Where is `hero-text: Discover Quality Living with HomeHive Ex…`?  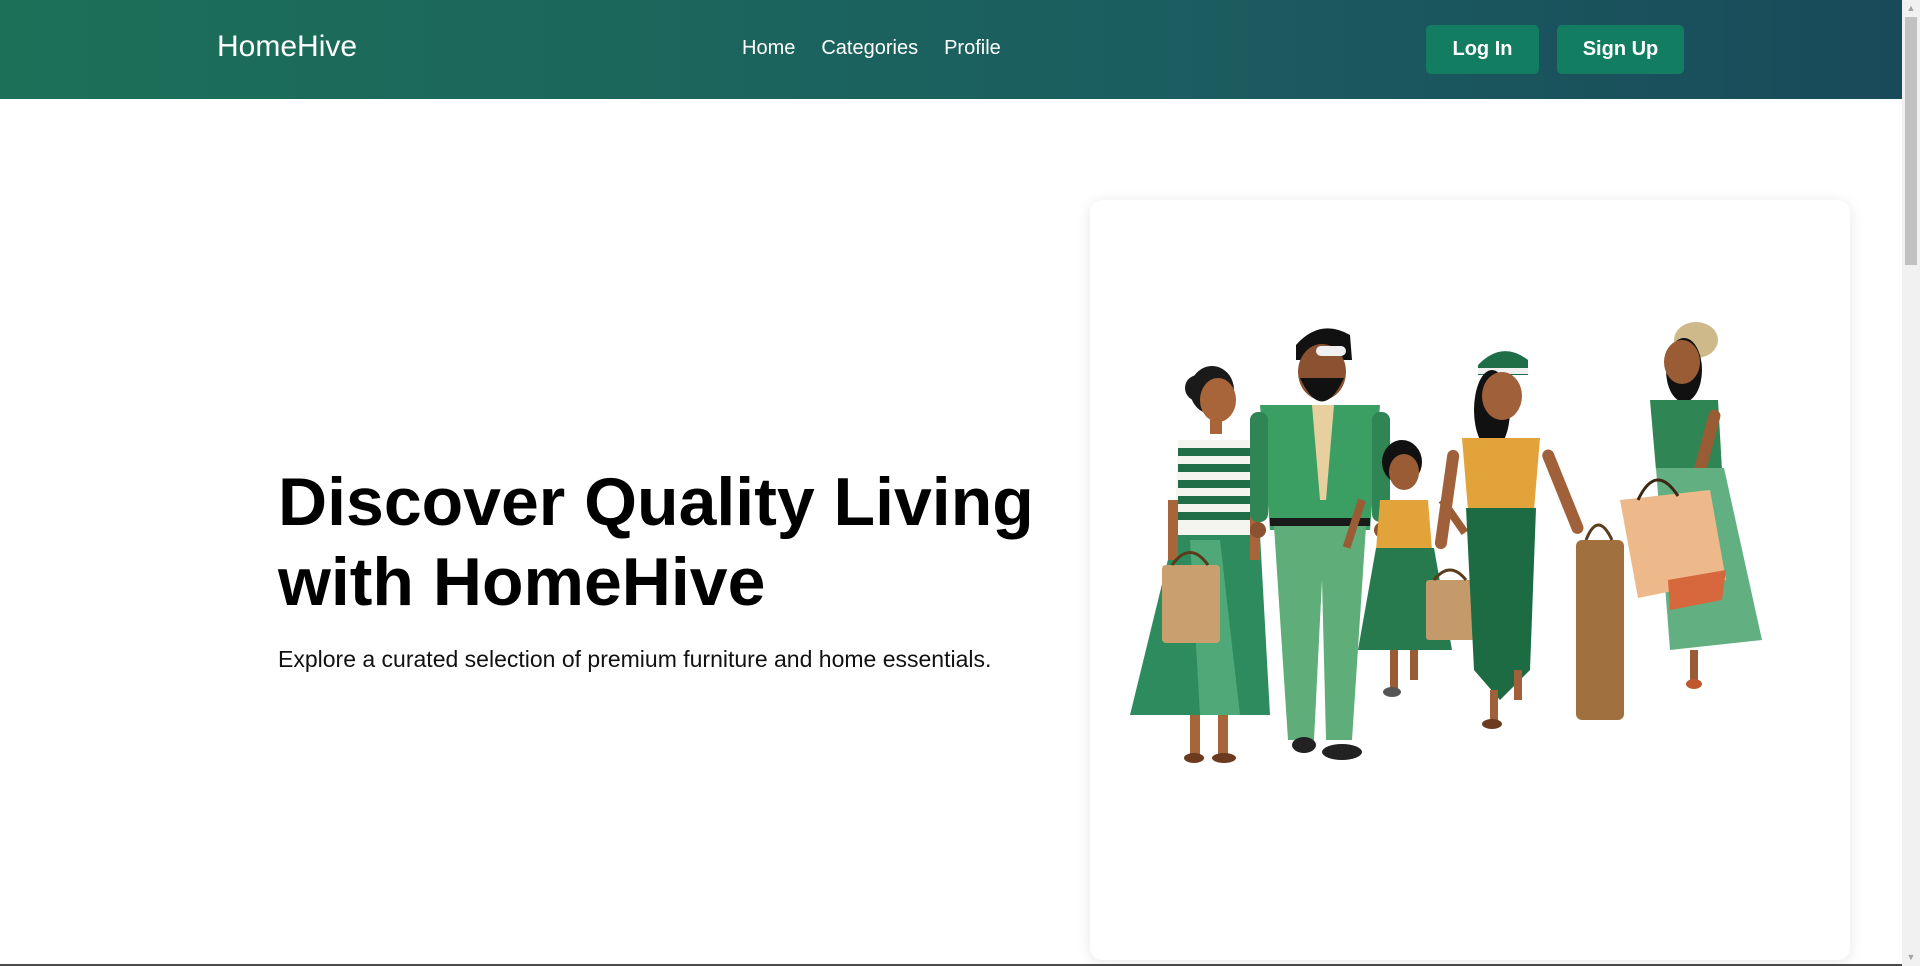 hero-text: Discover Quality Living with HomeHive Ex… is located at coordinates (673, 567).